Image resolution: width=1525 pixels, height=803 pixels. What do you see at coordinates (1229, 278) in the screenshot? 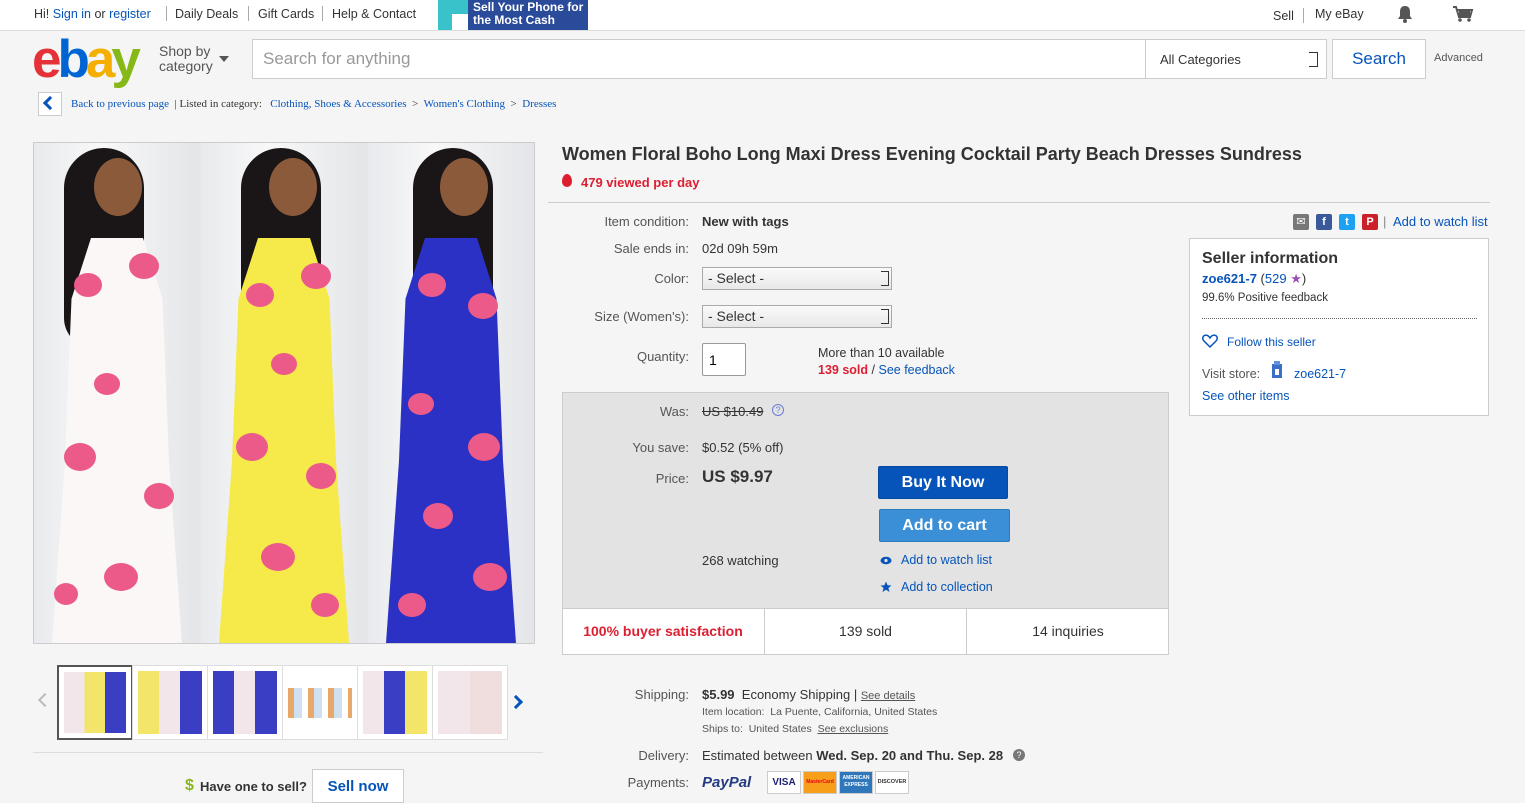
I see `seller-name-link: zoe621-7` at bounding box center [1229, 278].